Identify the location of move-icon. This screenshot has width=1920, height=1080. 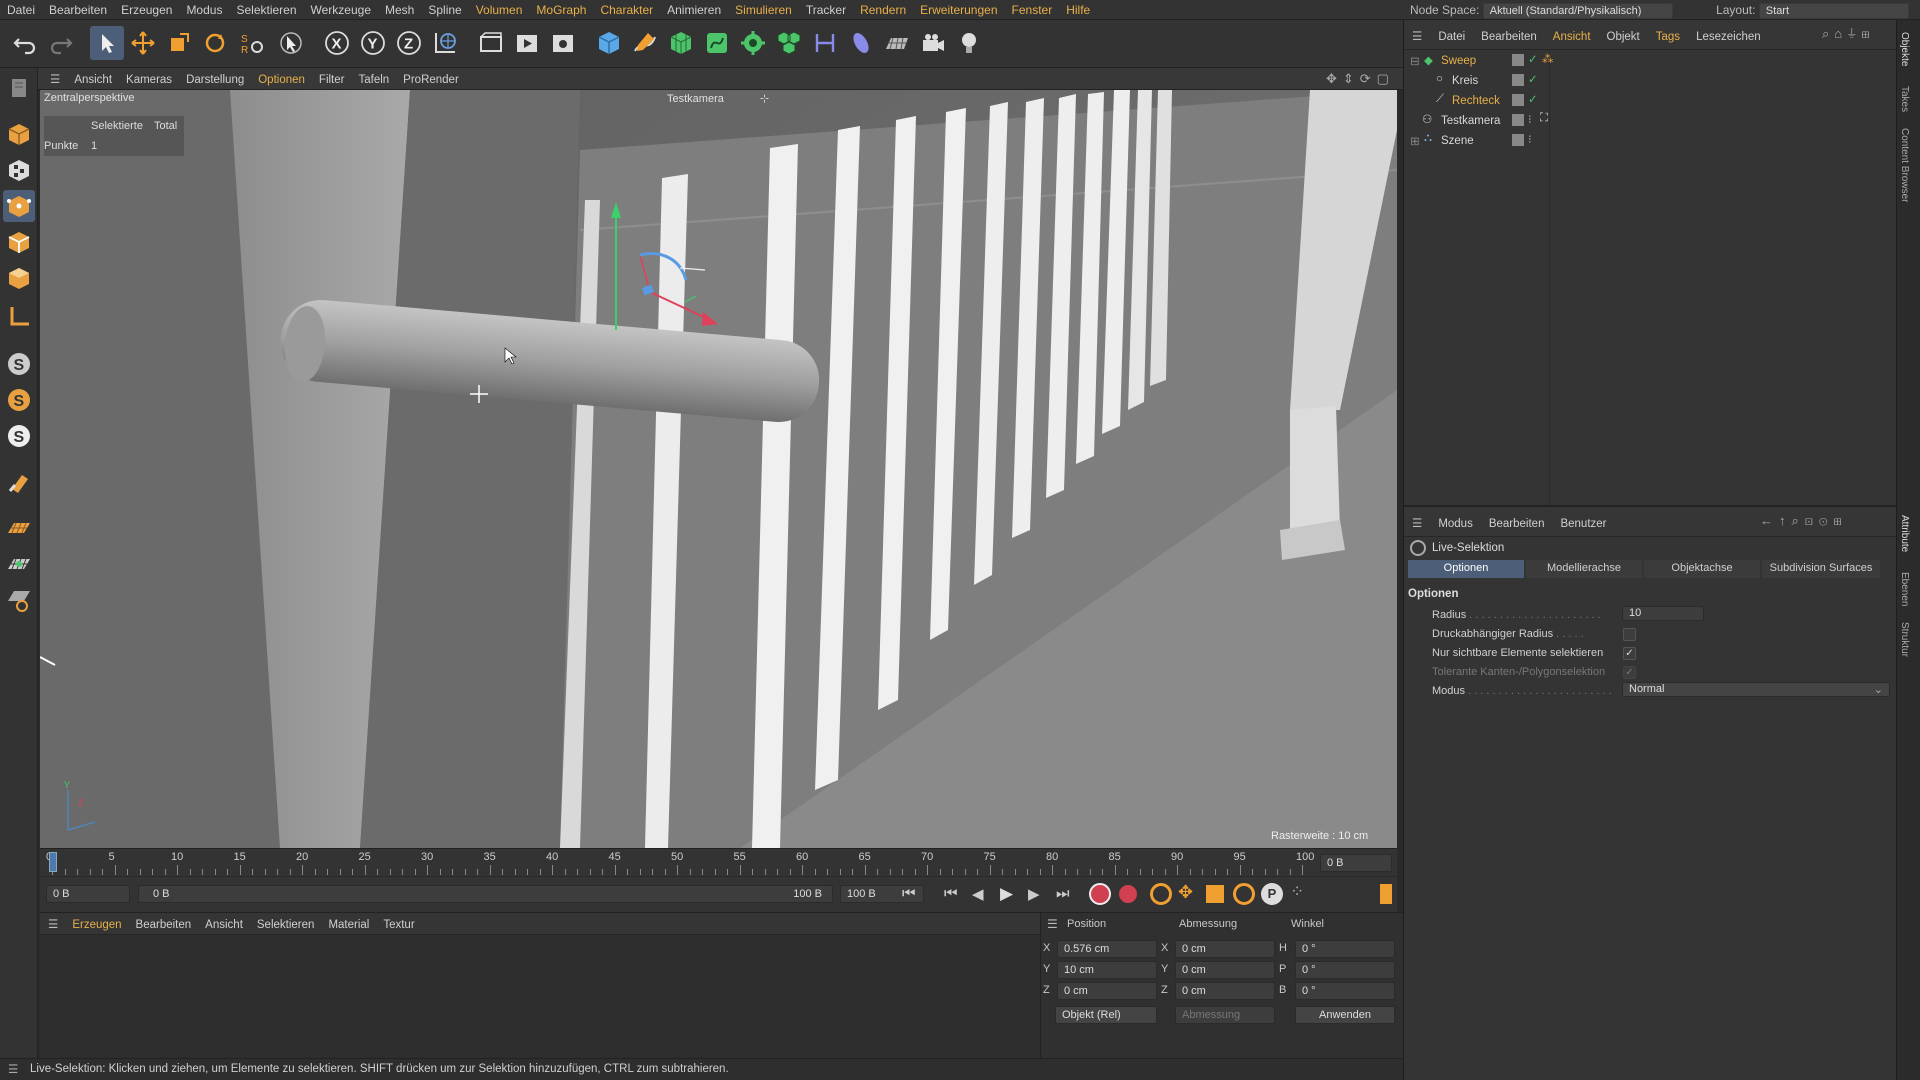
(143, 43).